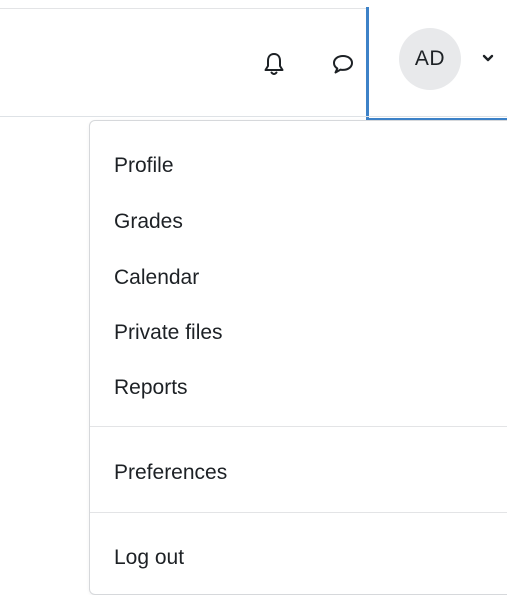 The height and width of the screenshot is (595, 507). Describe the element at coordinates (148, 222) in the screenshot. I see `menu-item-grades: Grades` at that location.